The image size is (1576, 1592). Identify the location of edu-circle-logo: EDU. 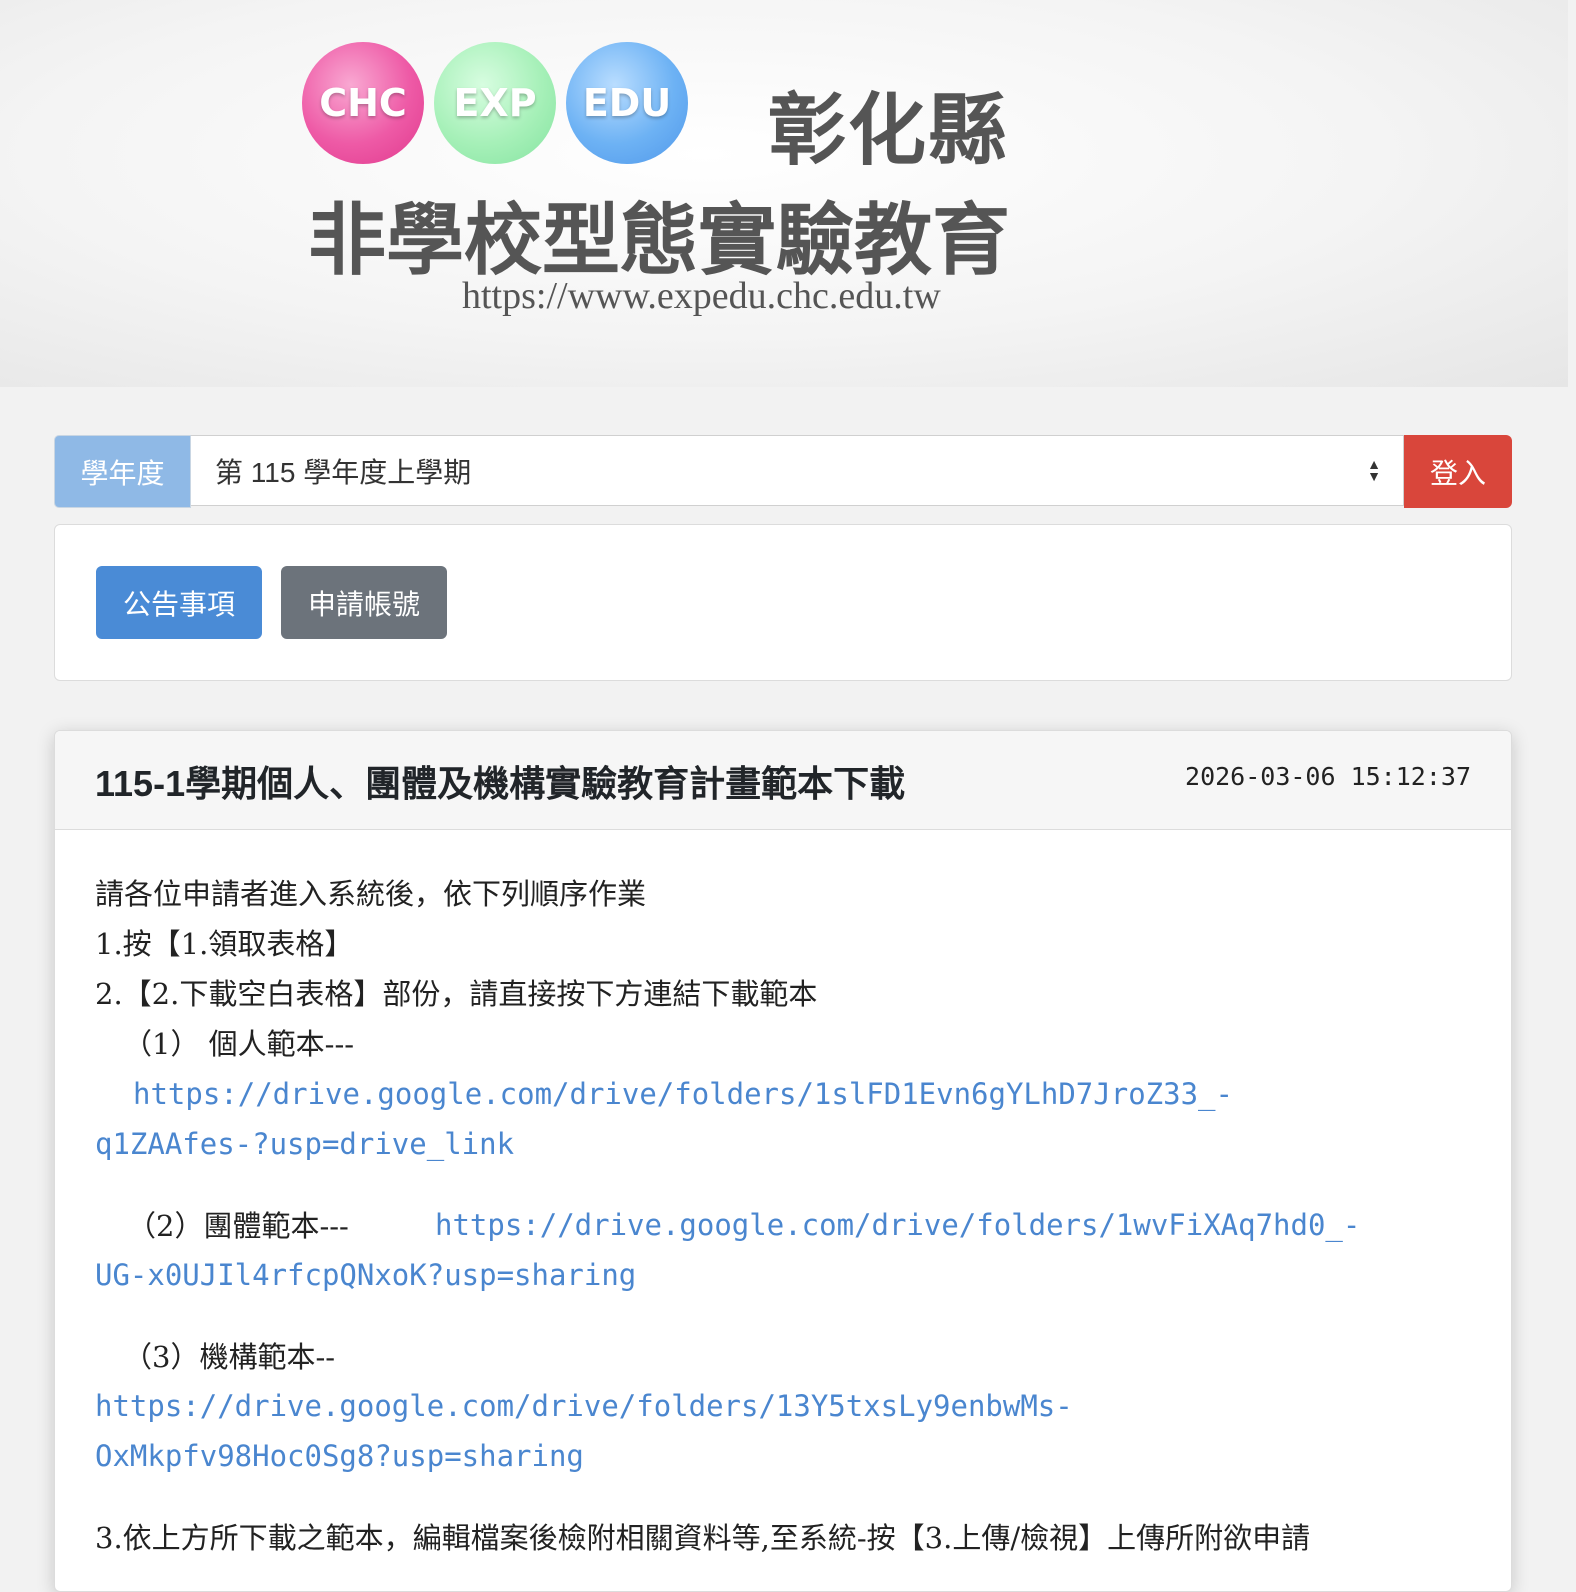
(627, 103).